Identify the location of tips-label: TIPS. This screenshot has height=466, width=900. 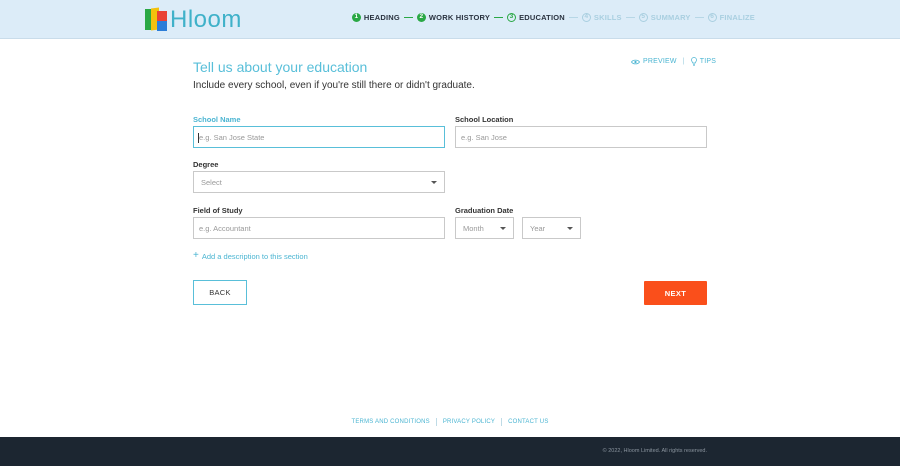
(708, 61).